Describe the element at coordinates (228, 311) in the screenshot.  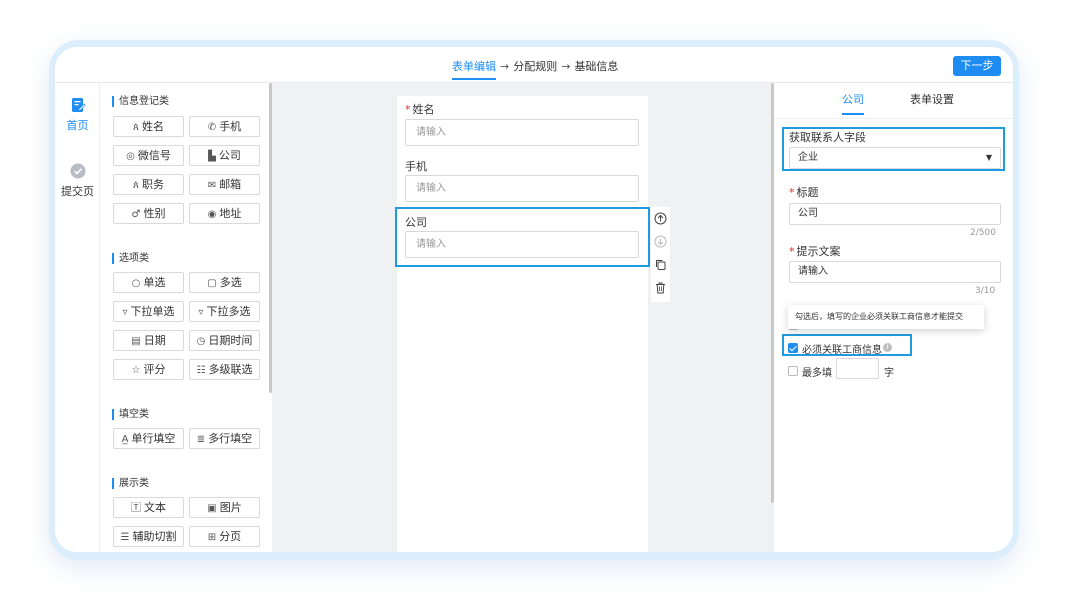
I see `widget-label: 下拉多选` at that location.